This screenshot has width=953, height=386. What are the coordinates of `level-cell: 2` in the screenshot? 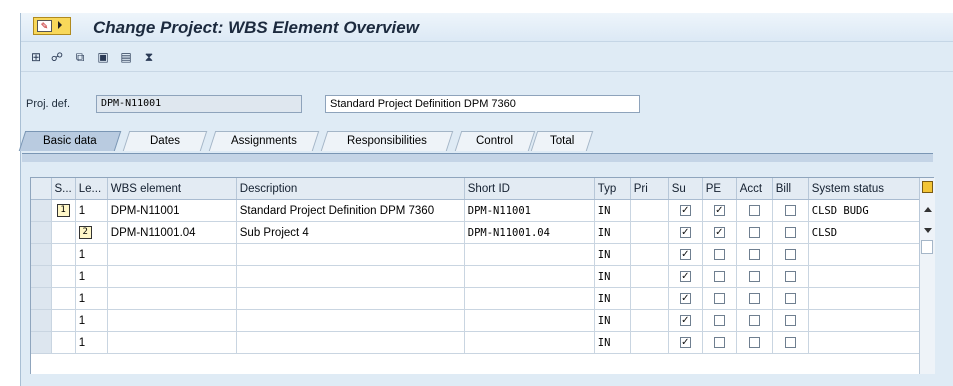 It's located at (91, 232).